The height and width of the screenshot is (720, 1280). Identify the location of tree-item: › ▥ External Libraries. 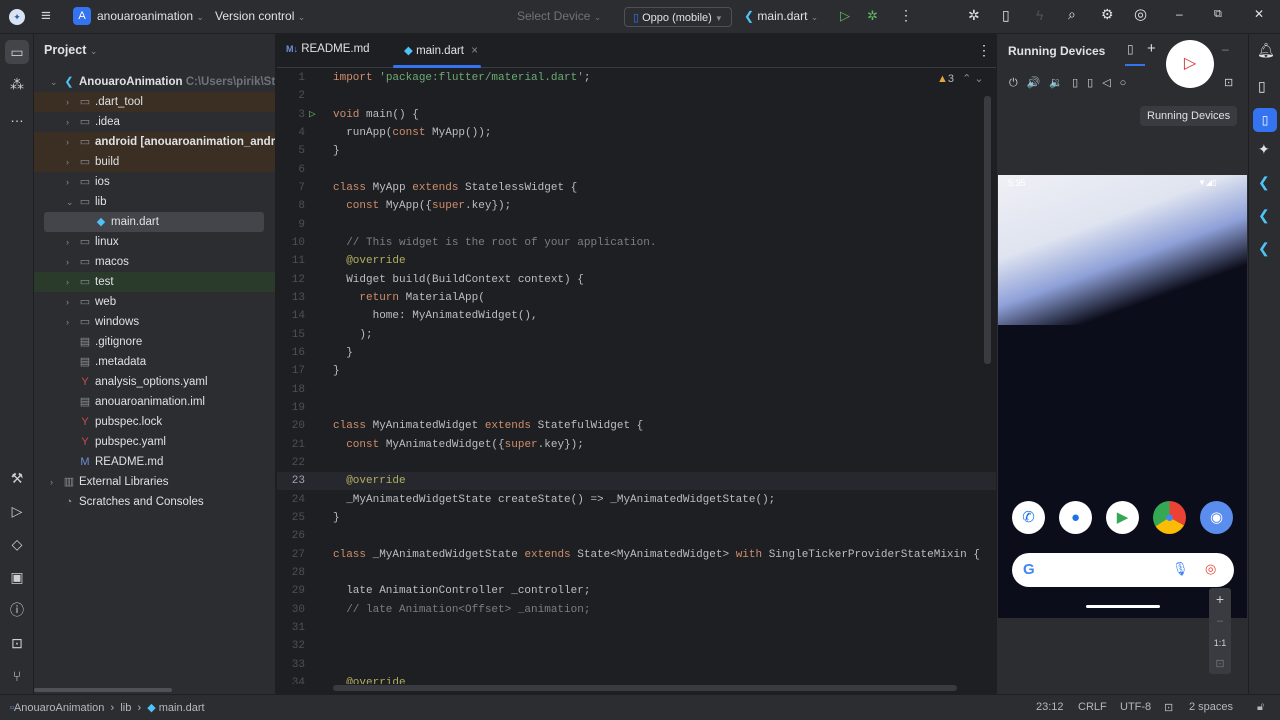
(154, 482).